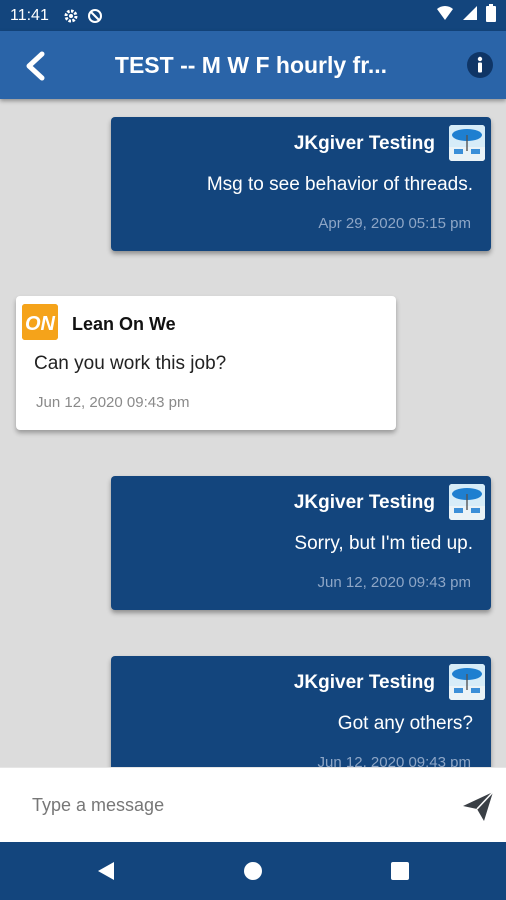 Image resolution: width=506 pixels, height=900 pixels. Describe the element at coordinates (491, 15) in the screenshot. I see `battery-icon` at that location.